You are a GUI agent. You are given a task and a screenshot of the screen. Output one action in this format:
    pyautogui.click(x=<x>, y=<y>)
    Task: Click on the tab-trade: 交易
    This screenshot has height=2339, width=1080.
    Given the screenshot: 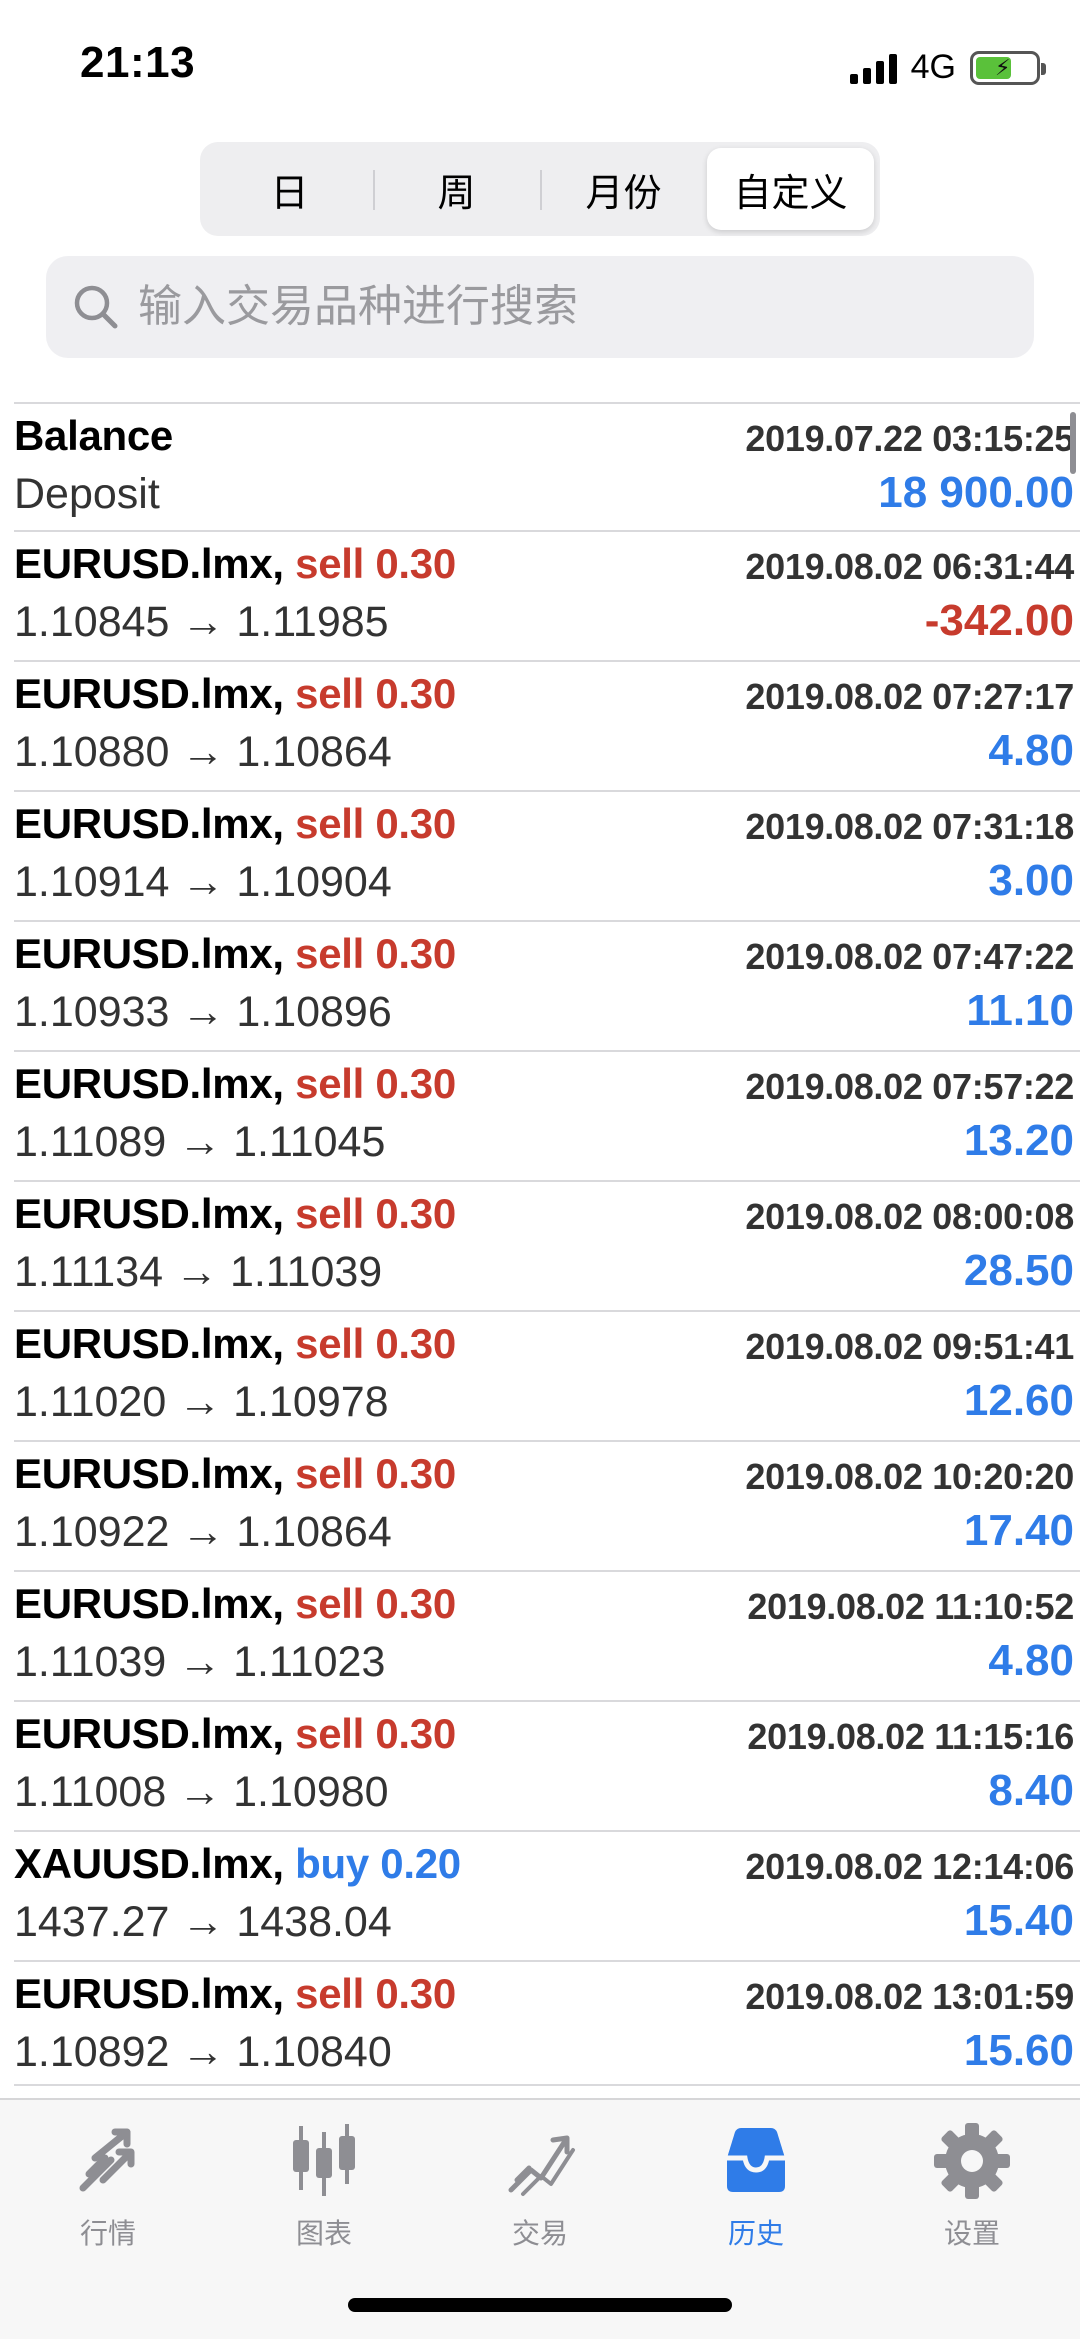 What is the action you would take?
    pyautogui.click(x=540, y=2185)
    